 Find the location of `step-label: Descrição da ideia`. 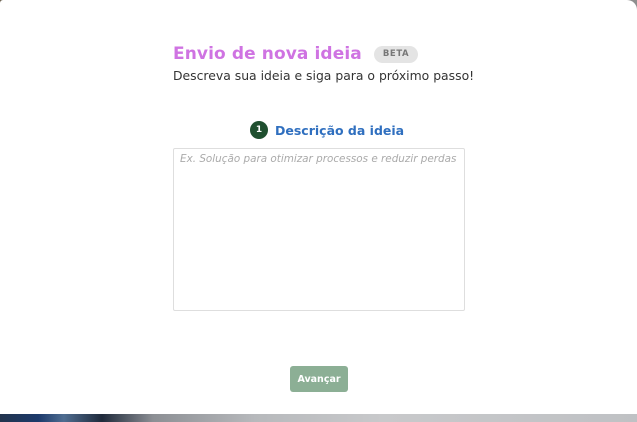

step-label: Descrição da ideia is located at coordinates (340, 130).